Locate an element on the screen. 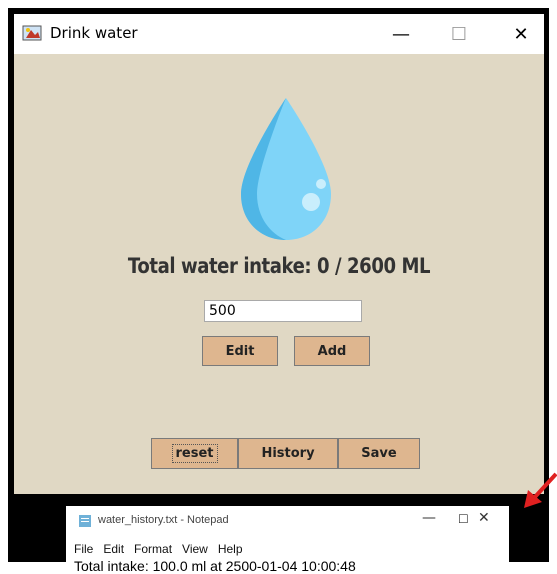 This screenshot has width=557, height=574. menu-help: Help is located at coordinates (230, 549).